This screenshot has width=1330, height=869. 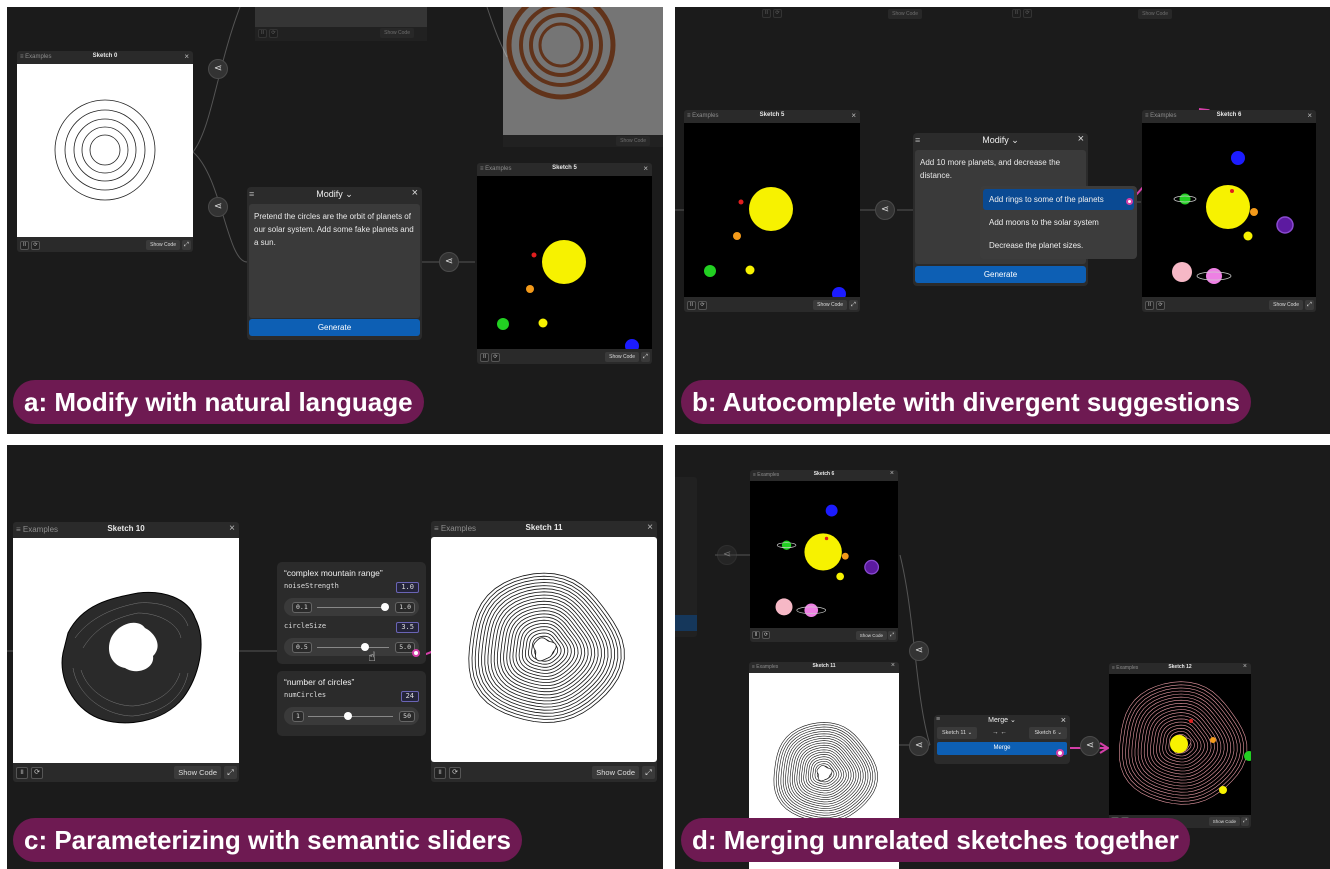 What do you see at coordinates (1058, 245) in the screenshot?
I see `suggestion-item: Decrease the planet sizes.` at bounding box center [1058, 245].